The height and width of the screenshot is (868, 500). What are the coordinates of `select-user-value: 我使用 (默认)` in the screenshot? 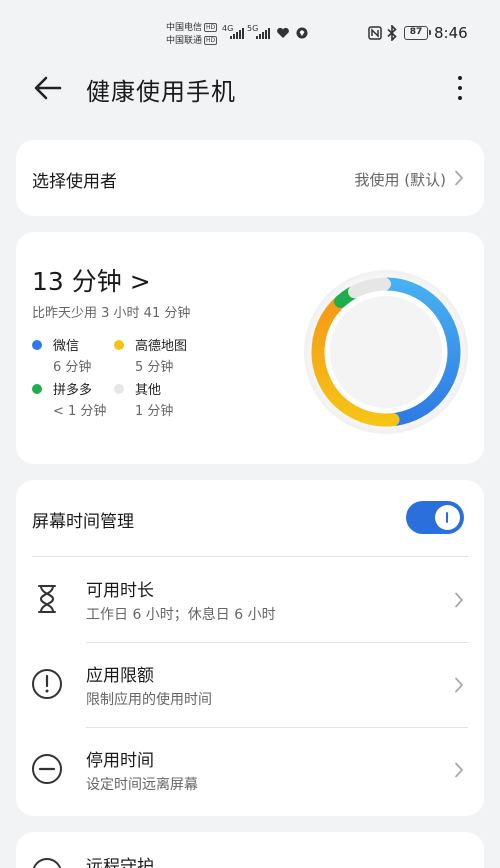 It's located at (400, 180).